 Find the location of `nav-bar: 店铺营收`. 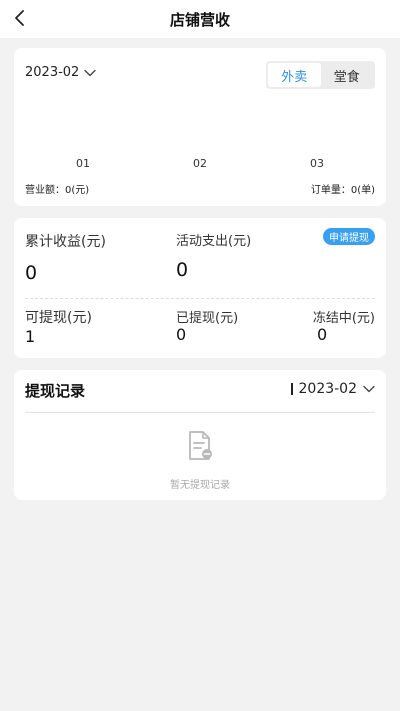

nav-bar: 店铺营收 is located at coordinates (200, 19).